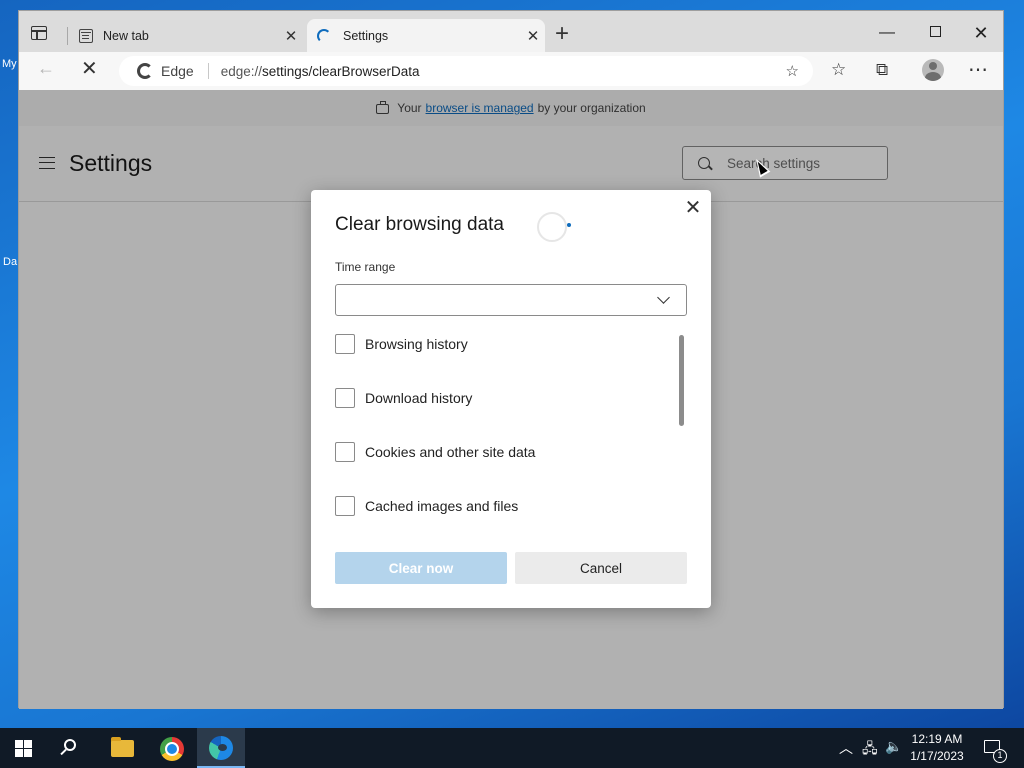  Describe the element at coordinates (426, 35) in the screenshot. I see `tab-settings: Settings ✕` at that location.